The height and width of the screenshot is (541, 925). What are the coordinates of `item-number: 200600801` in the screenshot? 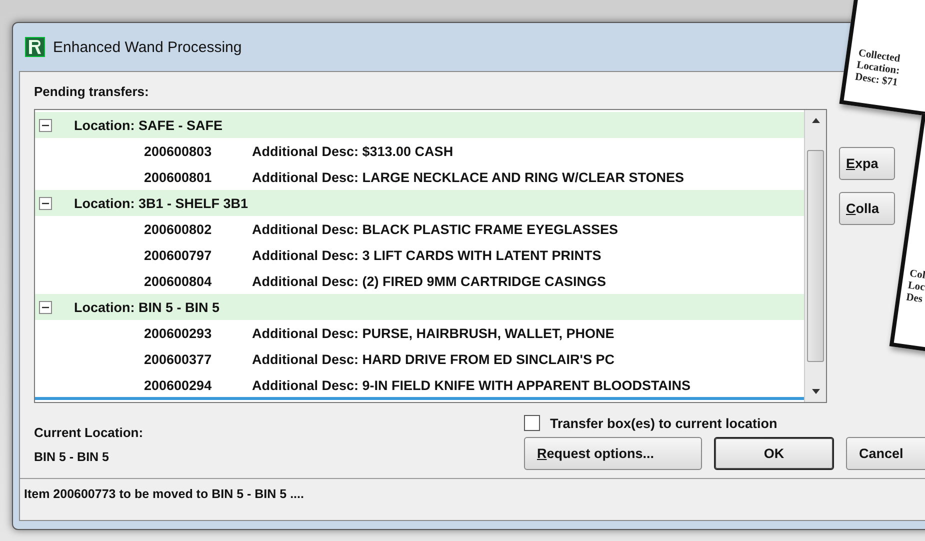 It's located at (178, 177).